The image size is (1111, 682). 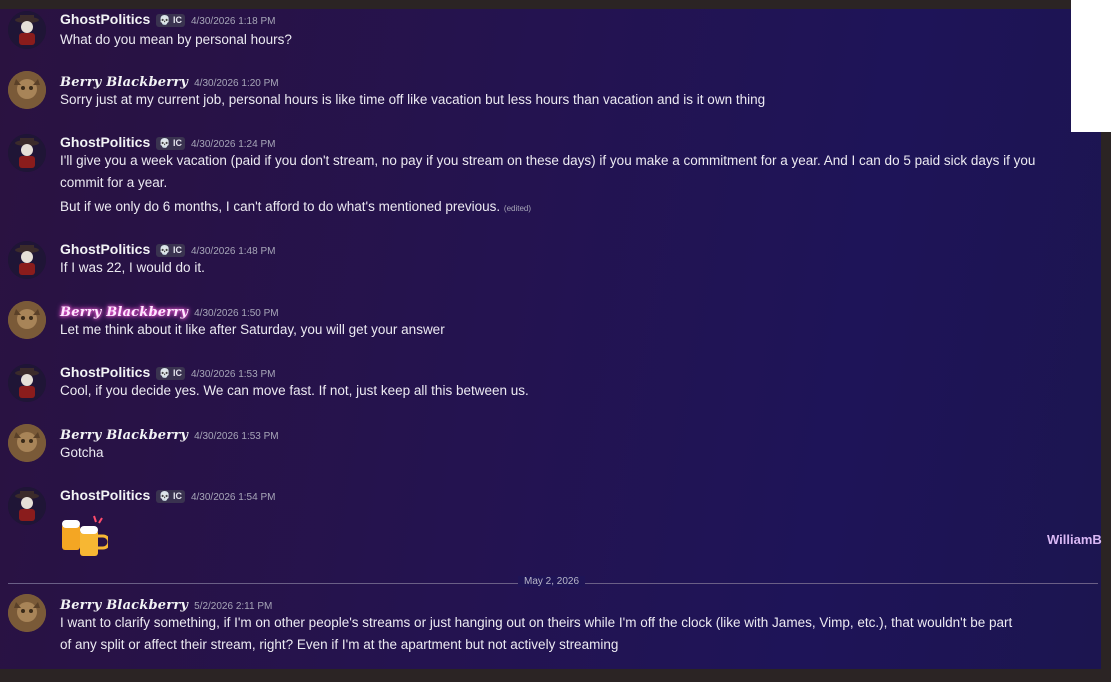 What do you see at coordinates (176, 39) in the screenshot?
I see `message-text: What do you mean by personal hours?` at bounding box center [176, 39].